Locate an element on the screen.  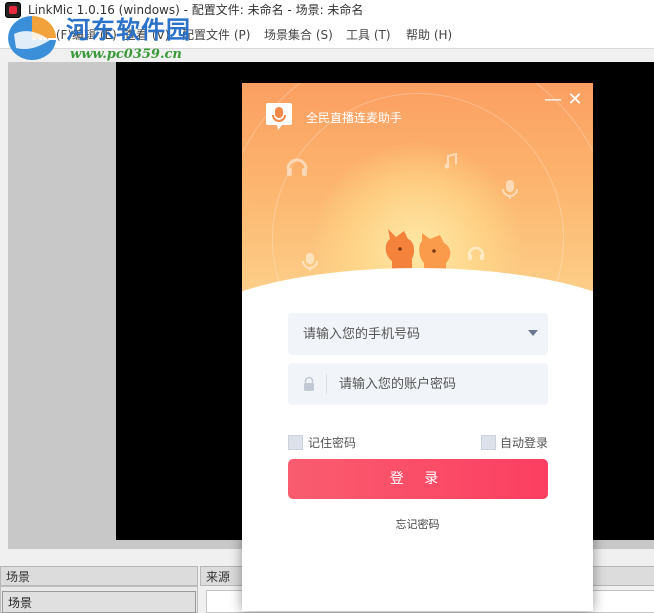
microphone-bubble-icon is located at coordinates (279, 116).